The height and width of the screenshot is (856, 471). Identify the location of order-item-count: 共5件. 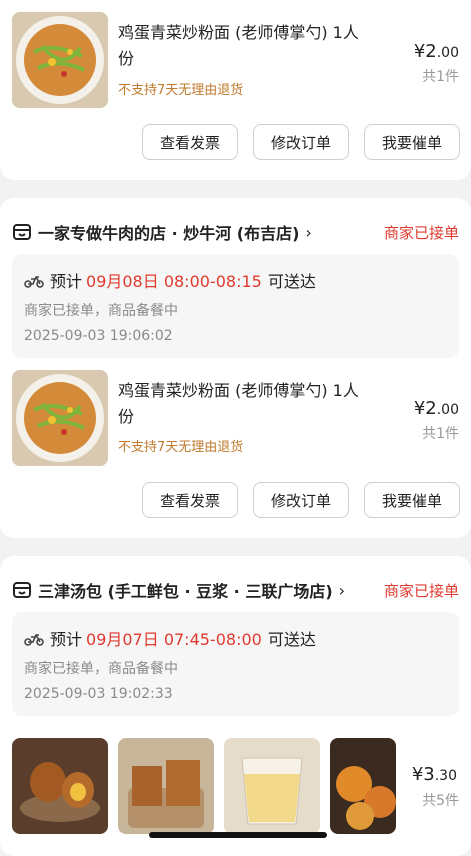
(440, 801).